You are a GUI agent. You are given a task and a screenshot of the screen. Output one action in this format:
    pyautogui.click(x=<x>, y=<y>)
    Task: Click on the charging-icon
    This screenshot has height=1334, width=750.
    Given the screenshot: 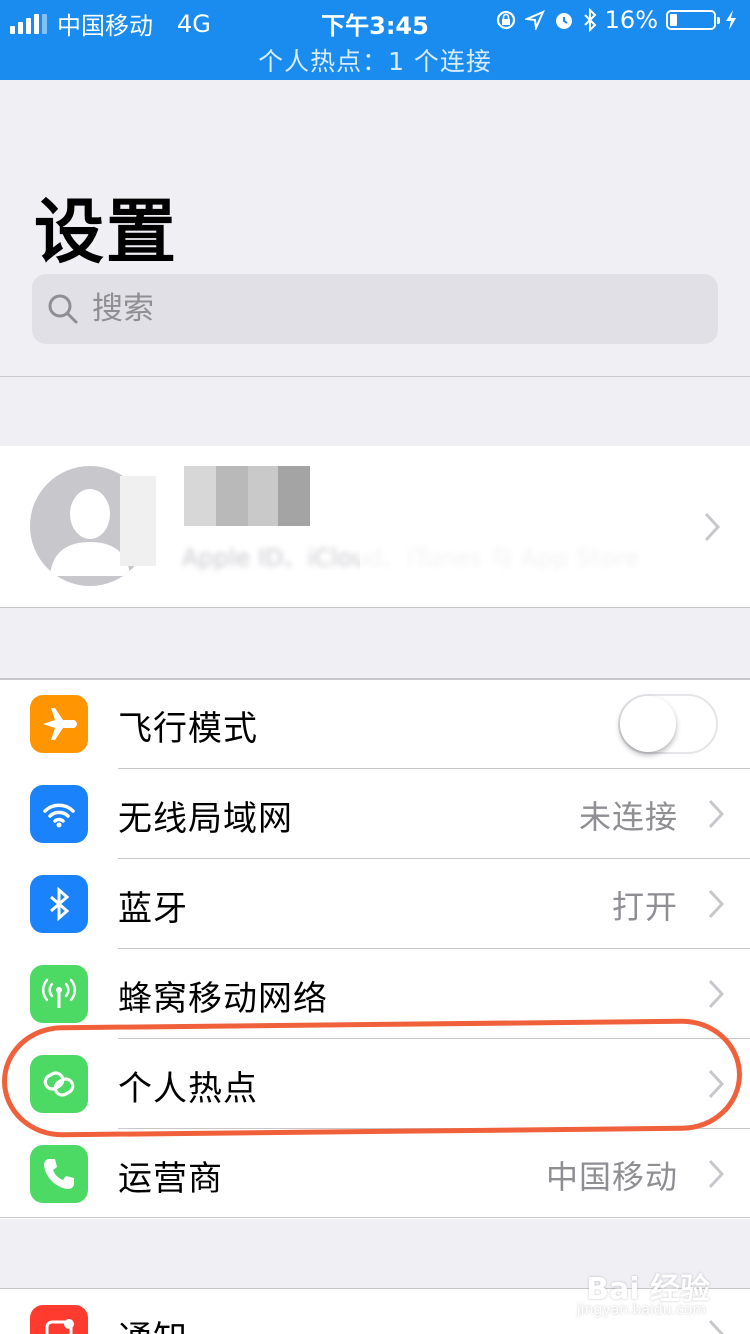 What is the action you would take?
    pyautogui.click(x=731, y=20)
    